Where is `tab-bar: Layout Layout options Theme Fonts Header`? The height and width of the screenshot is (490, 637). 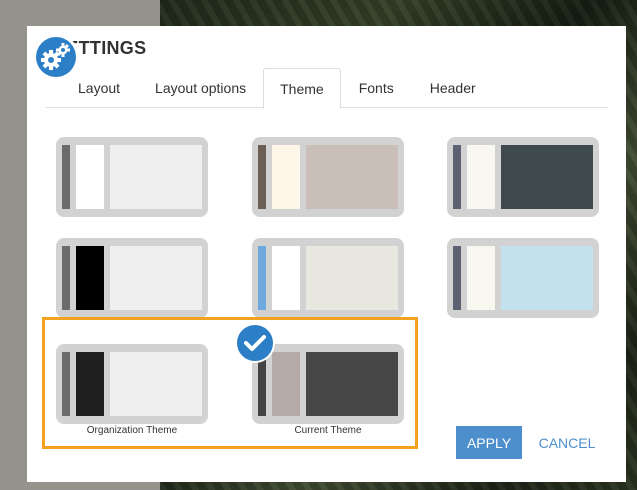
tab-bar: Layout Layout options Theme Fonts Header is located at coordinates (327, 88).